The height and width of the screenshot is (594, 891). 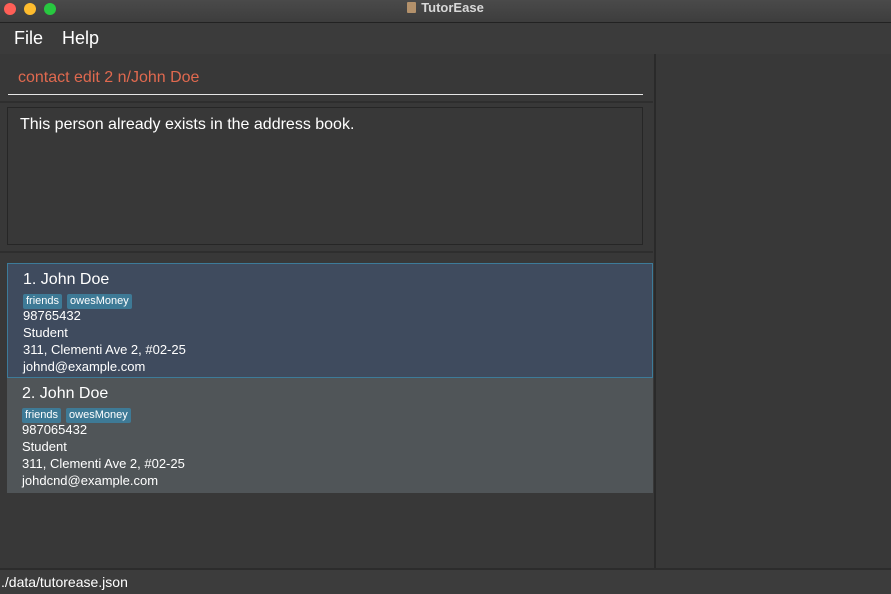 What do you see at coordinates (80, 38) in the screenshot?
I see `menu-help: Help` at bounding box center [80, 38].